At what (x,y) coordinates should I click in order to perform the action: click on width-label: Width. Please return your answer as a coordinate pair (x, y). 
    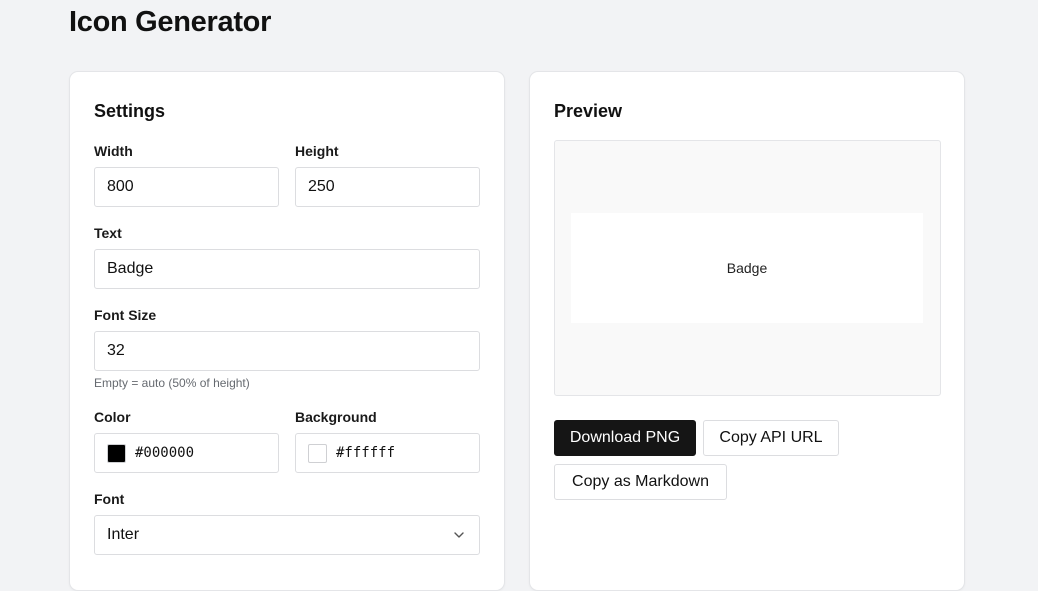
    Looking at the image, I should click on (113, 151).